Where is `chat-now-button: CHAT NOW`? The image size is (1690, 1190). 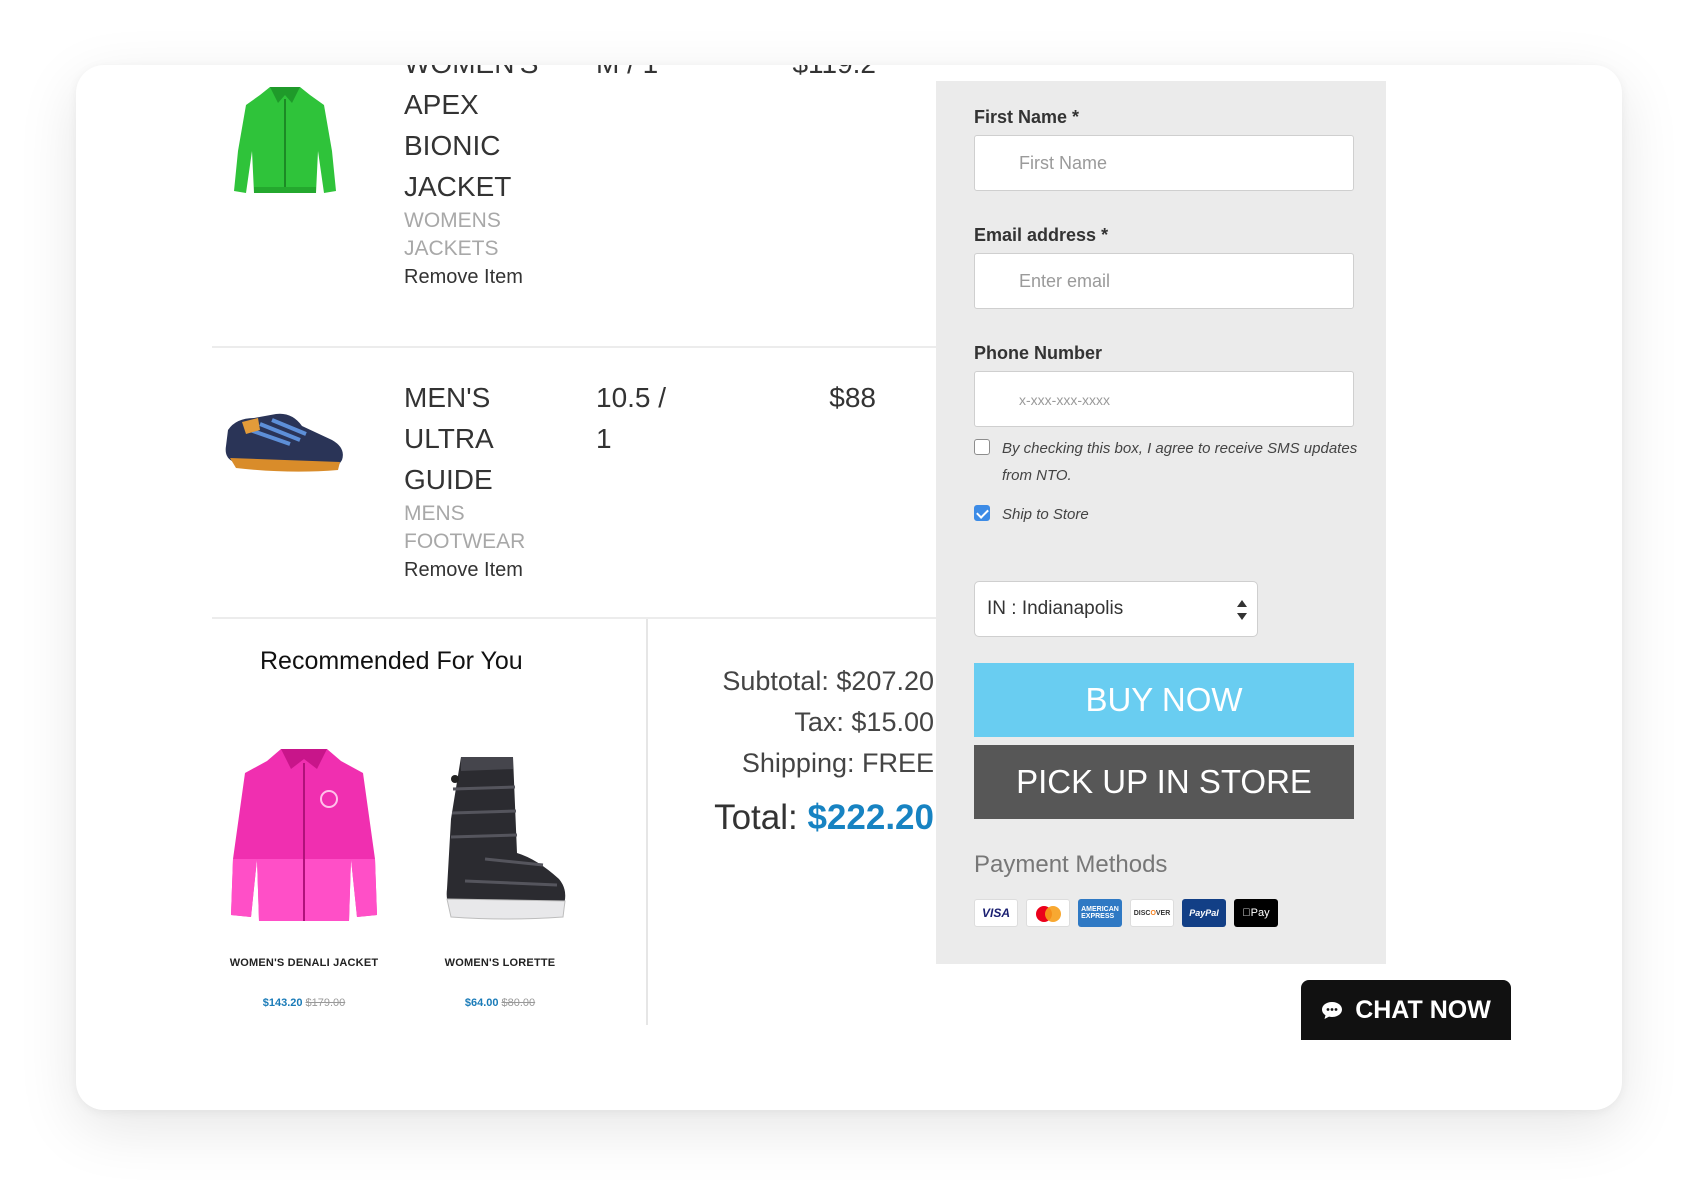
chat-now-button: CHAT NOW is located at coordinates (1406, 1010).